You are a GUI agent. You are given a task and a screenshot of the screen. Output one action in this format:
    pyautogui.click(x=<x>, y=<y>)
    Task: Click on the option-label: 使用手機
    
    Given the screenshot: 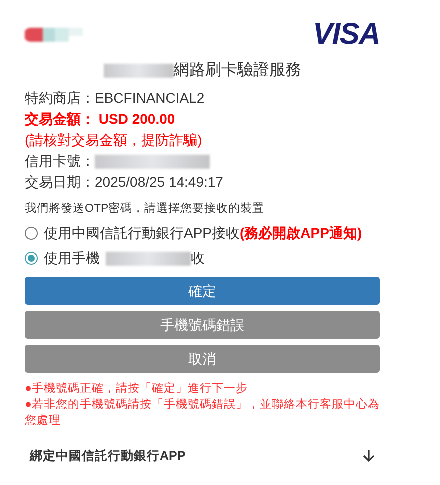 What is the action you would take?
    pyautogui.click(x=72, y=258)
    